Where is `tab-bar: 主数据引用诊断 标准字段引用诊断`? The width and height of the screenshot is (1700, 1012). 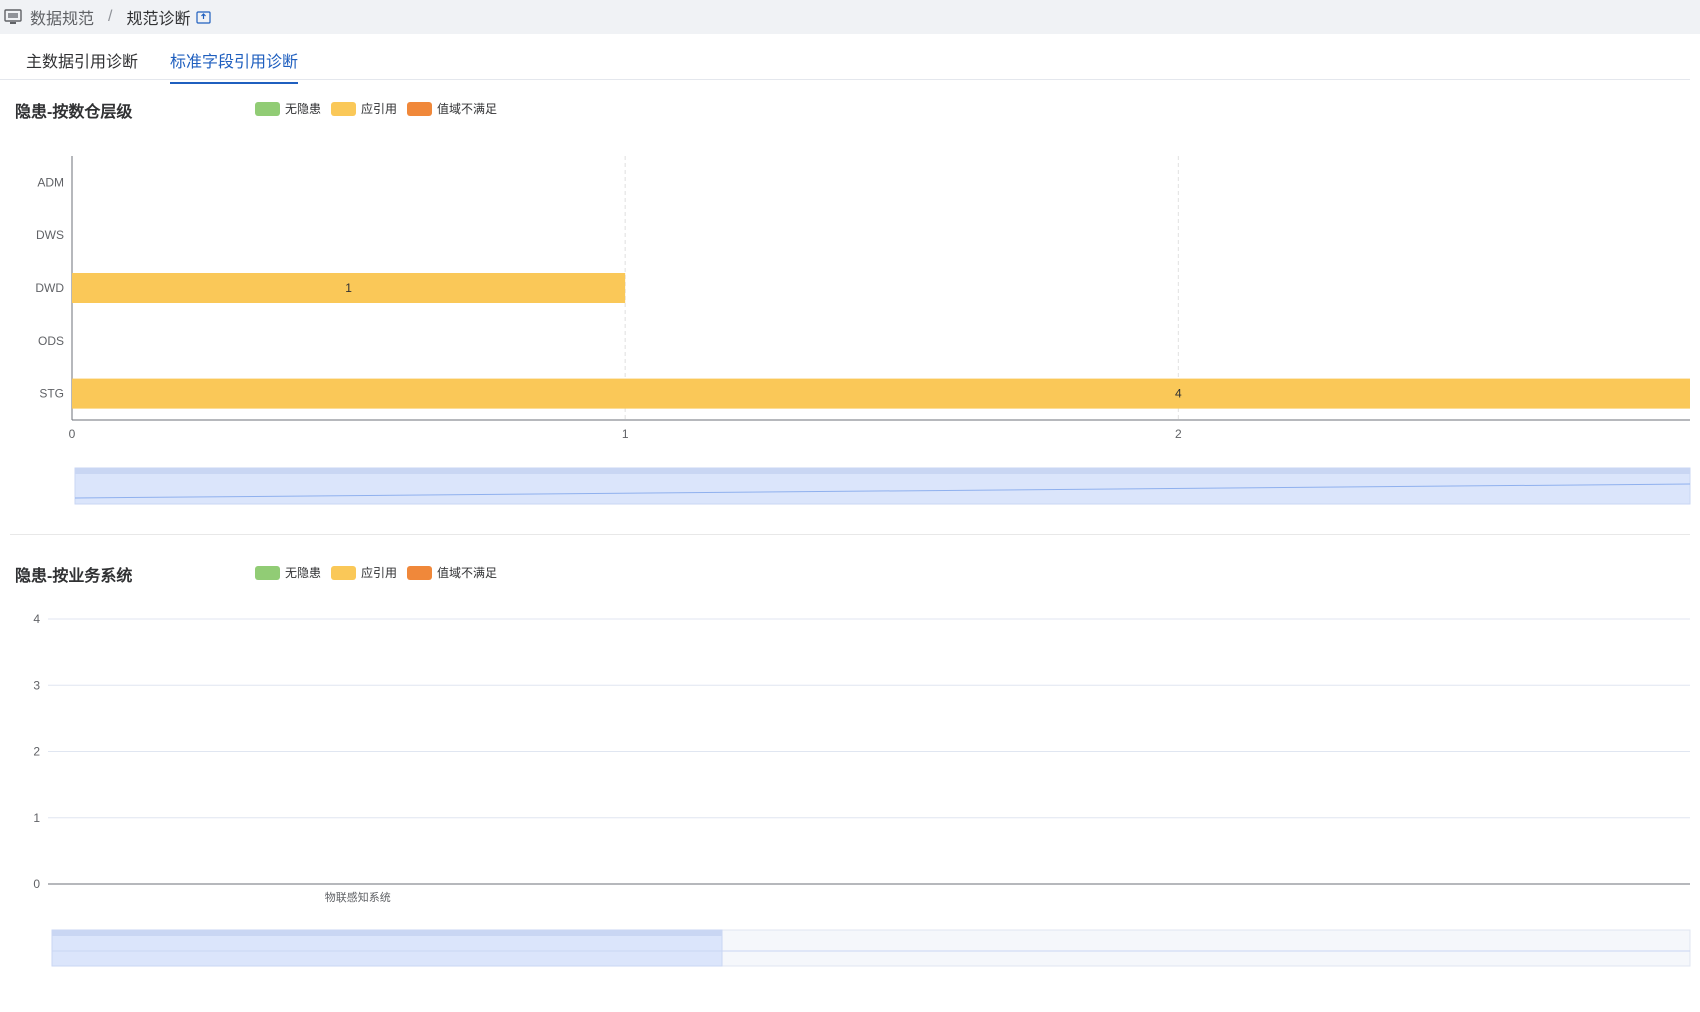 tab-bar: 主数据引用诊断 标准字段引用诊断 is located at coordinates (845, 59).